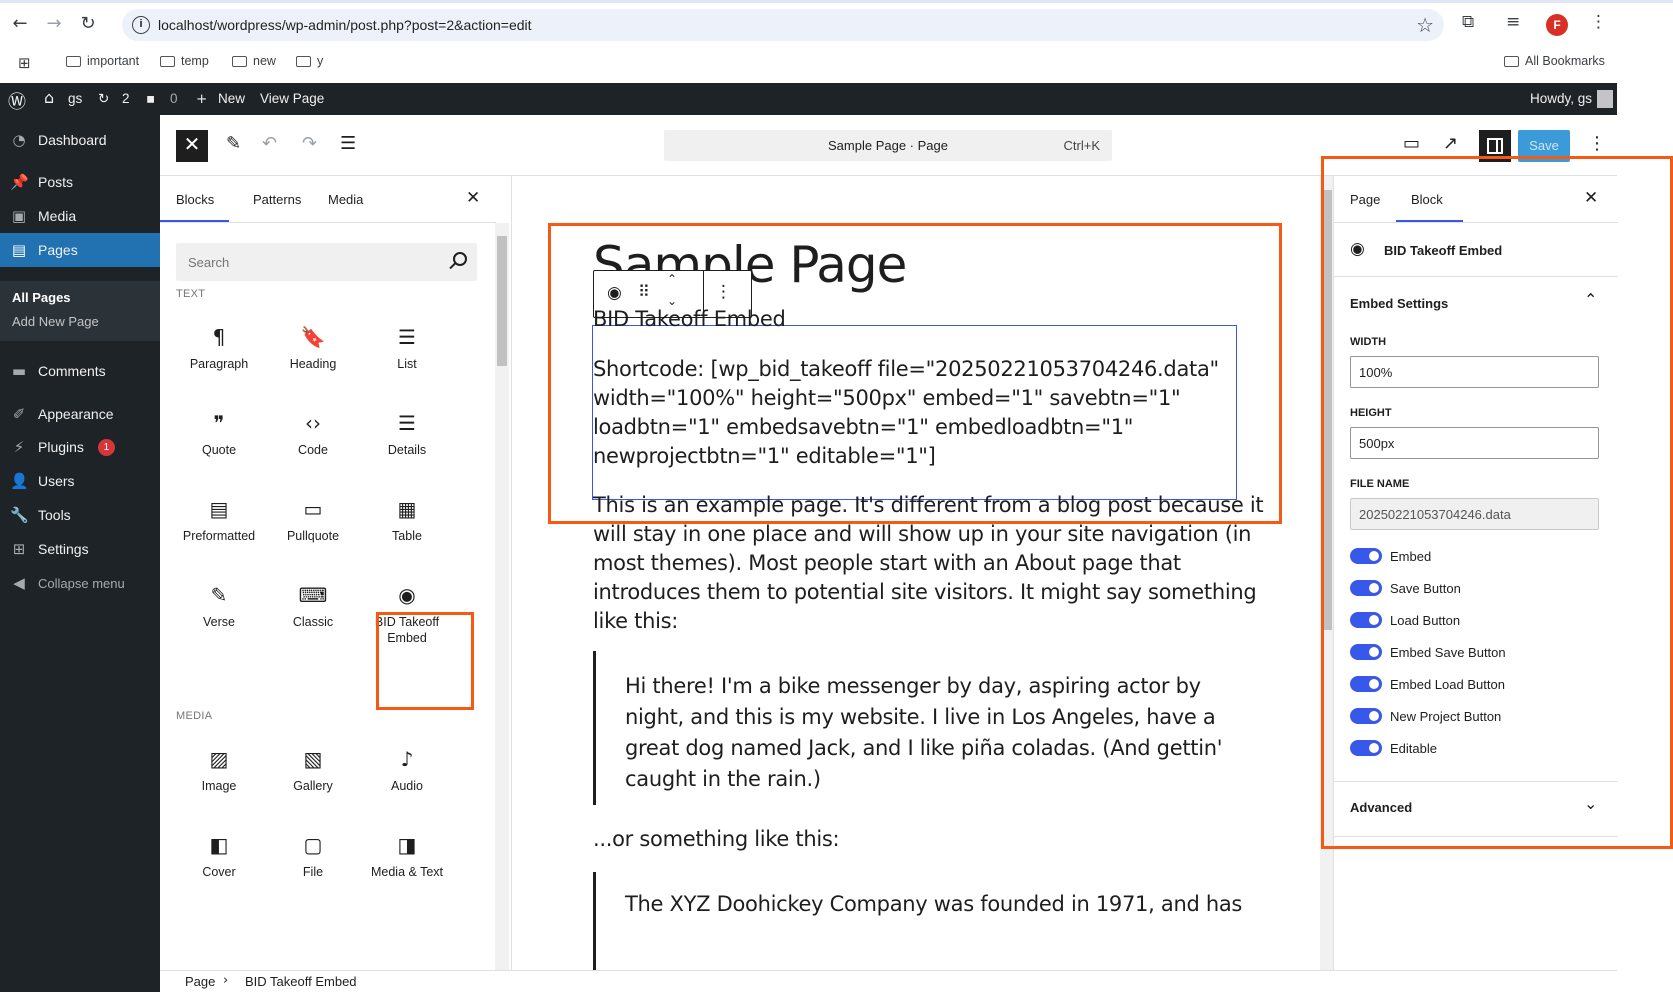  I want to click on view-page-link: View Page, so click(292, 98).